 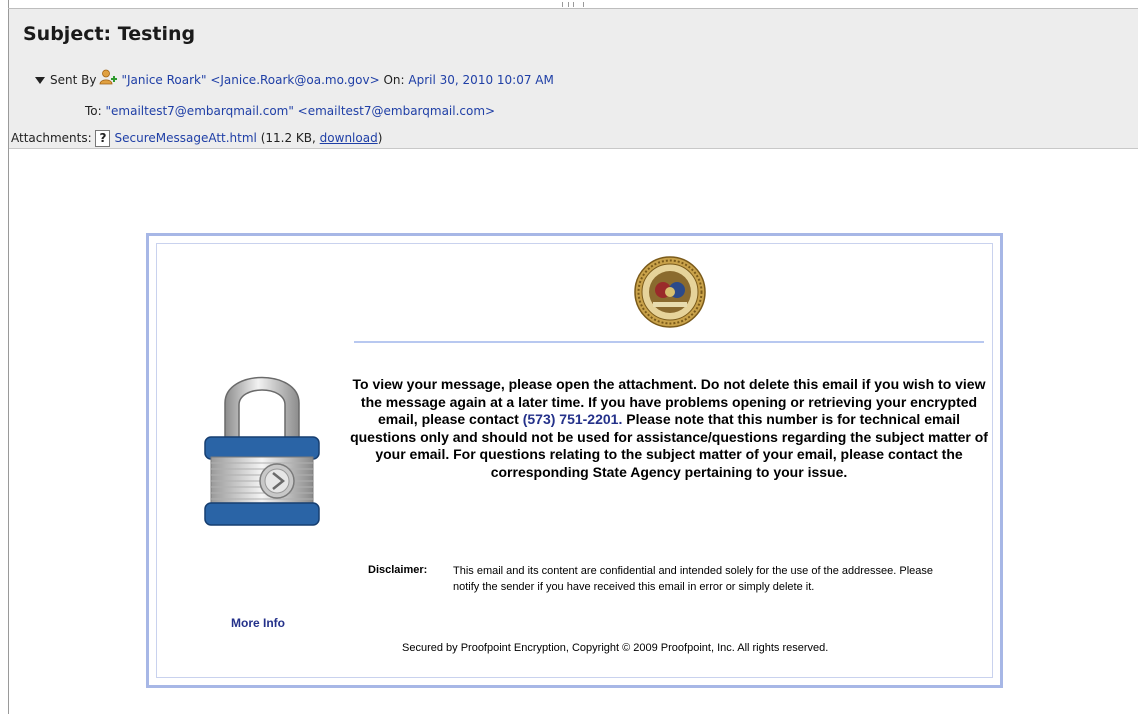 What do you see at coordinates (481, 80) in the screenshot?
I see `sent-date: April 30, 2010 10:07 AM` at bounding box center [481, 80].